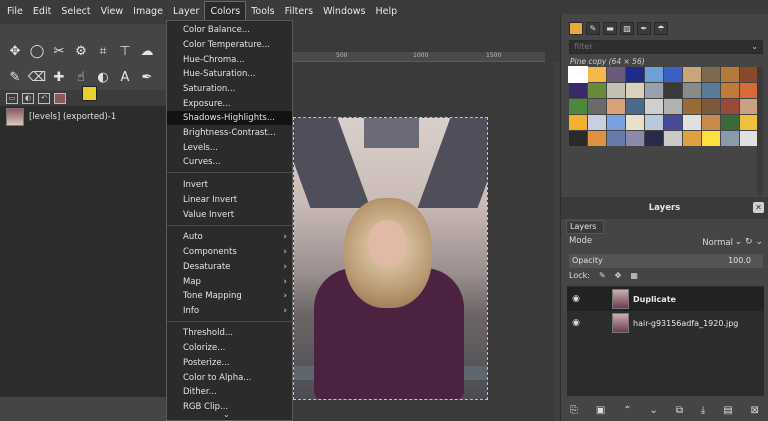  Describe the element at coordinates (147, 51) in the screenshot. I see `warp-icon: ☁` at that location.